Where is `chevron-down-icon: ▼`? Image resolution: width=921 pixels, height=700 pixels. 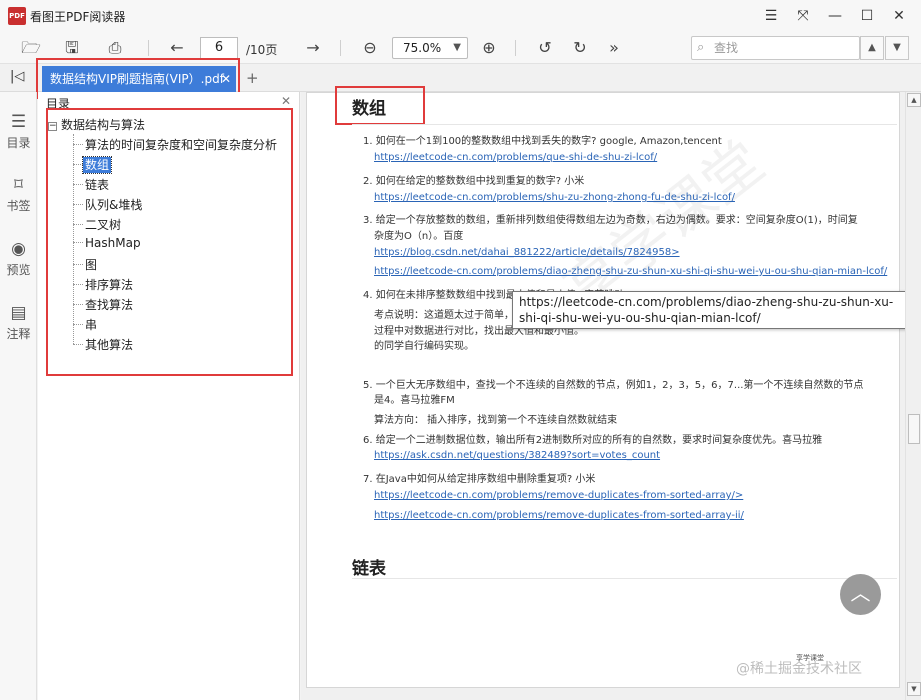 chevron-down-icon: ▼ is located at coordinates (457, 47).